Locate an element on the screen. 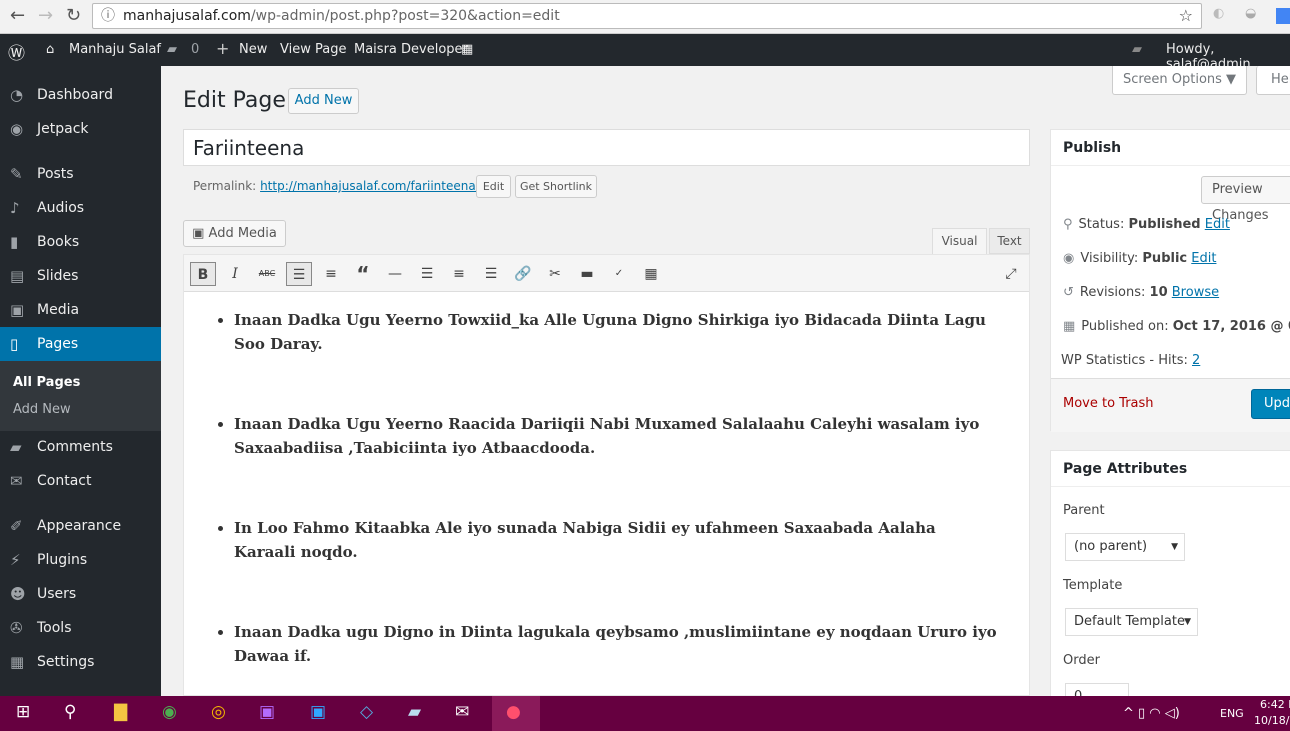  sidebar-item-appearance: ✐ Appearance is located at coordinates (80, 526).